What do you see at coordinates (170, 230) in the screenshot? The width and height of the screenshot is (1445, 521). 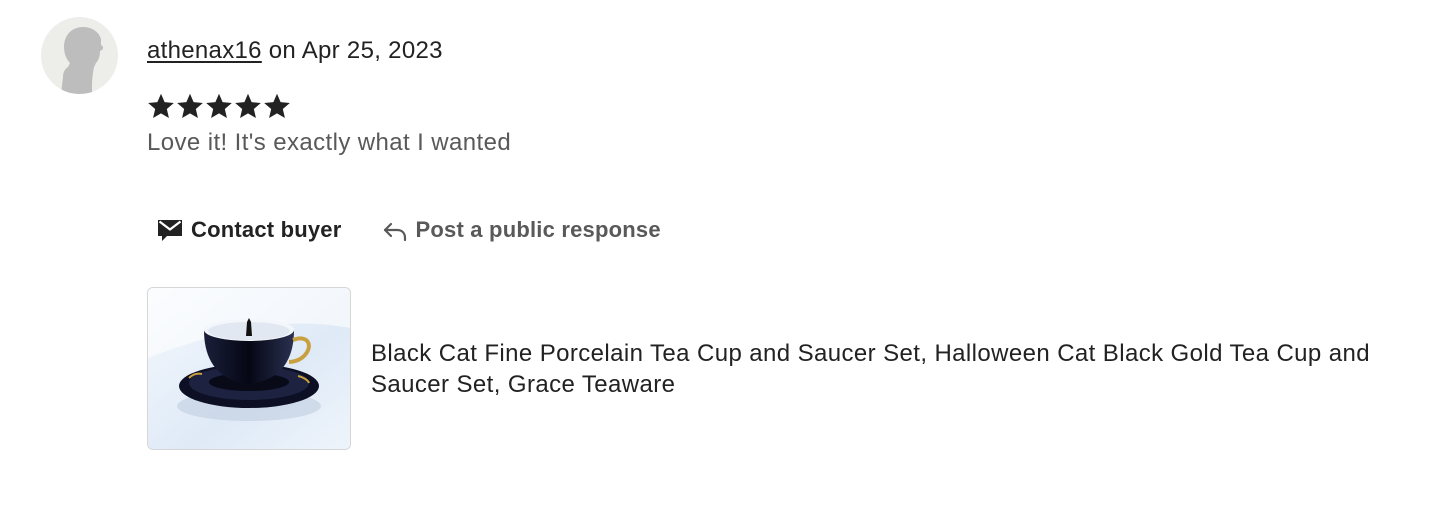 I see `envelope-icon` at bounding box center [170, 230].